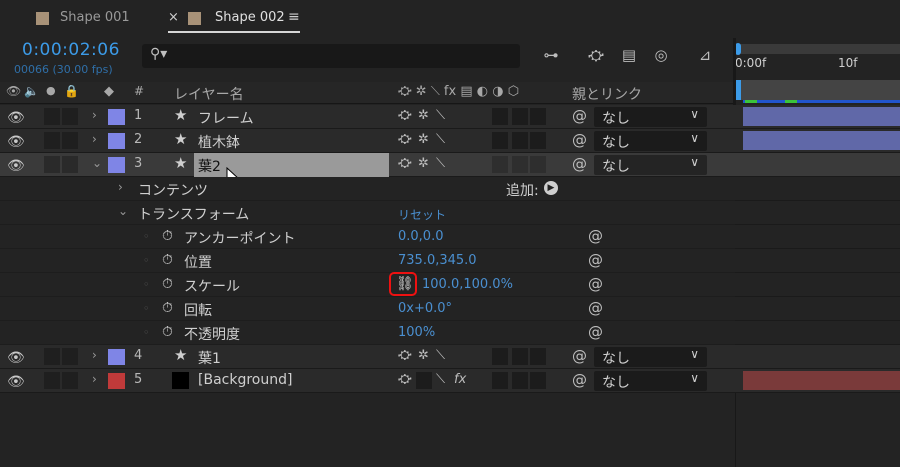 This screenshot has height=467, width=900. What do you see at coordinates (367, 284) in the screenshot?
I see `property-row-scale: ◦ ⏱ スケール ⛓ 100.0,100.0% @` at bounding box center [367, 284].